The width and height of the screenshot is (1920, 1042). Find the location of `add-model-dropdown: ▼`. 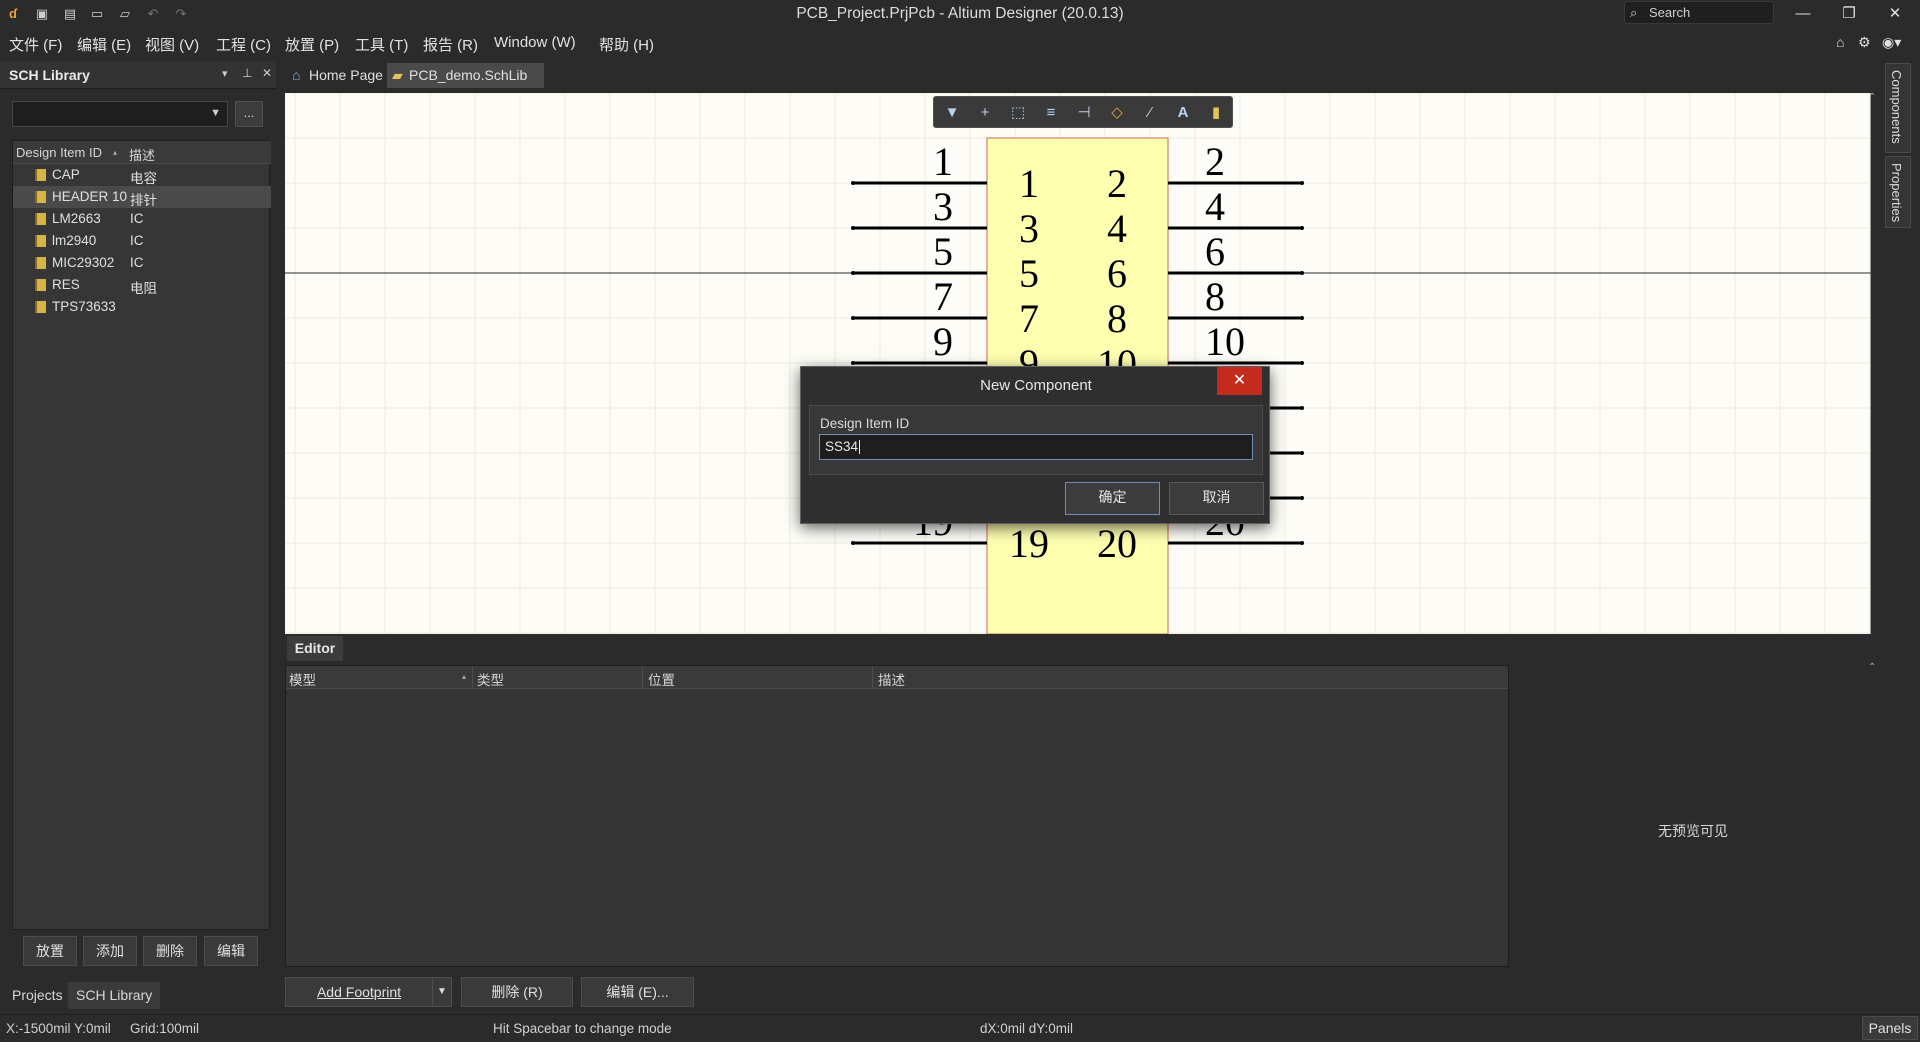

add-model-dropdown: ▼ is located at coordinates (442, 992).